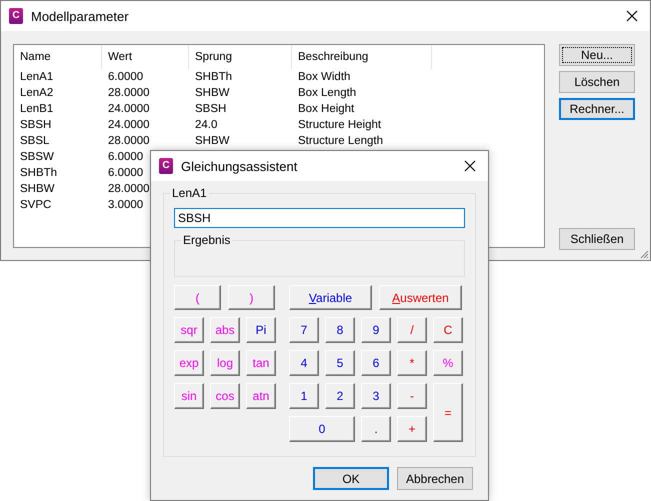 This screenshot has height=501, width=651. Describe the element at coordinates (341, 141) in the screenshot. I see `table-cell: Structure Length` at that location.